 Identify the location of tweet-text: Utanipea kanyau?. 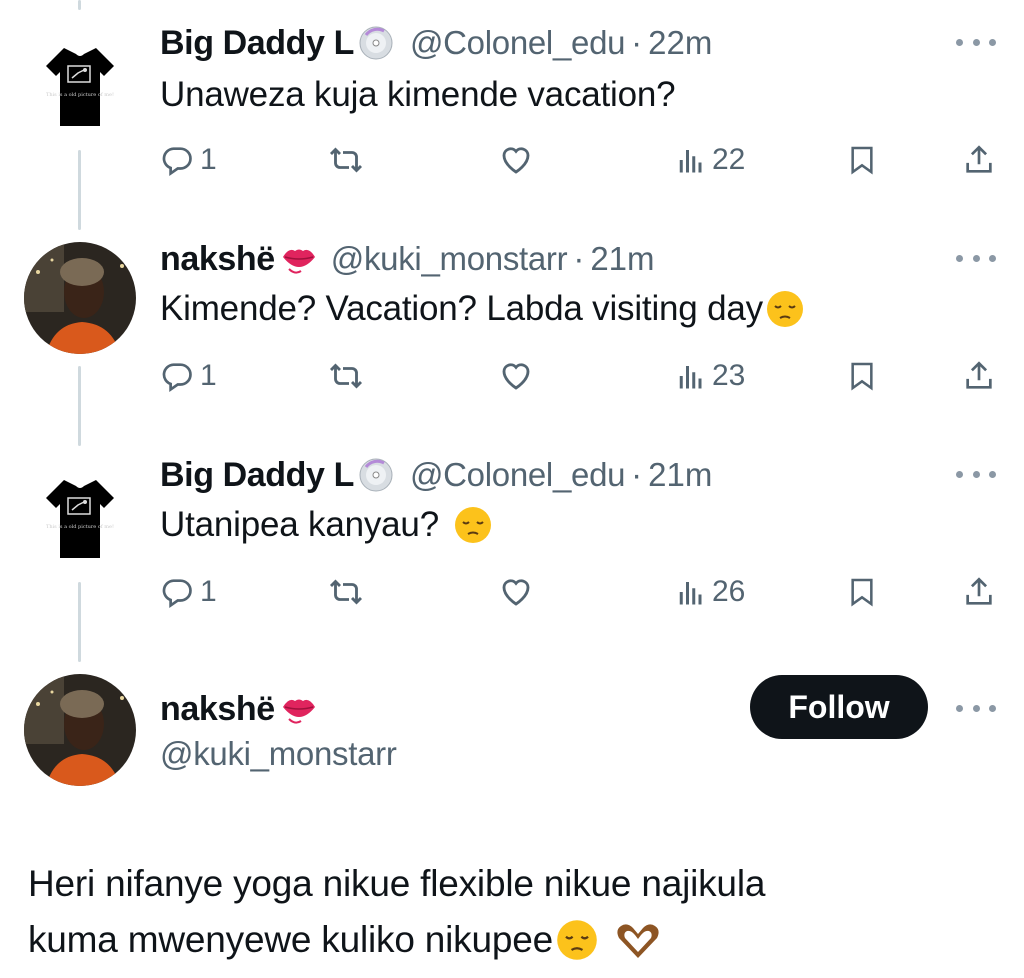
(326, 525).